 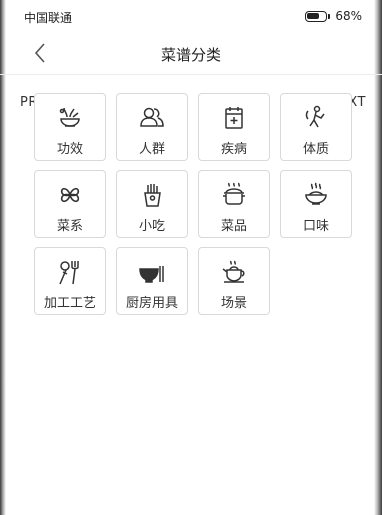 What do you see at coordinates (234, 195) in the screenshot?
I see `pot-icon` at bounding box center [234, 195].